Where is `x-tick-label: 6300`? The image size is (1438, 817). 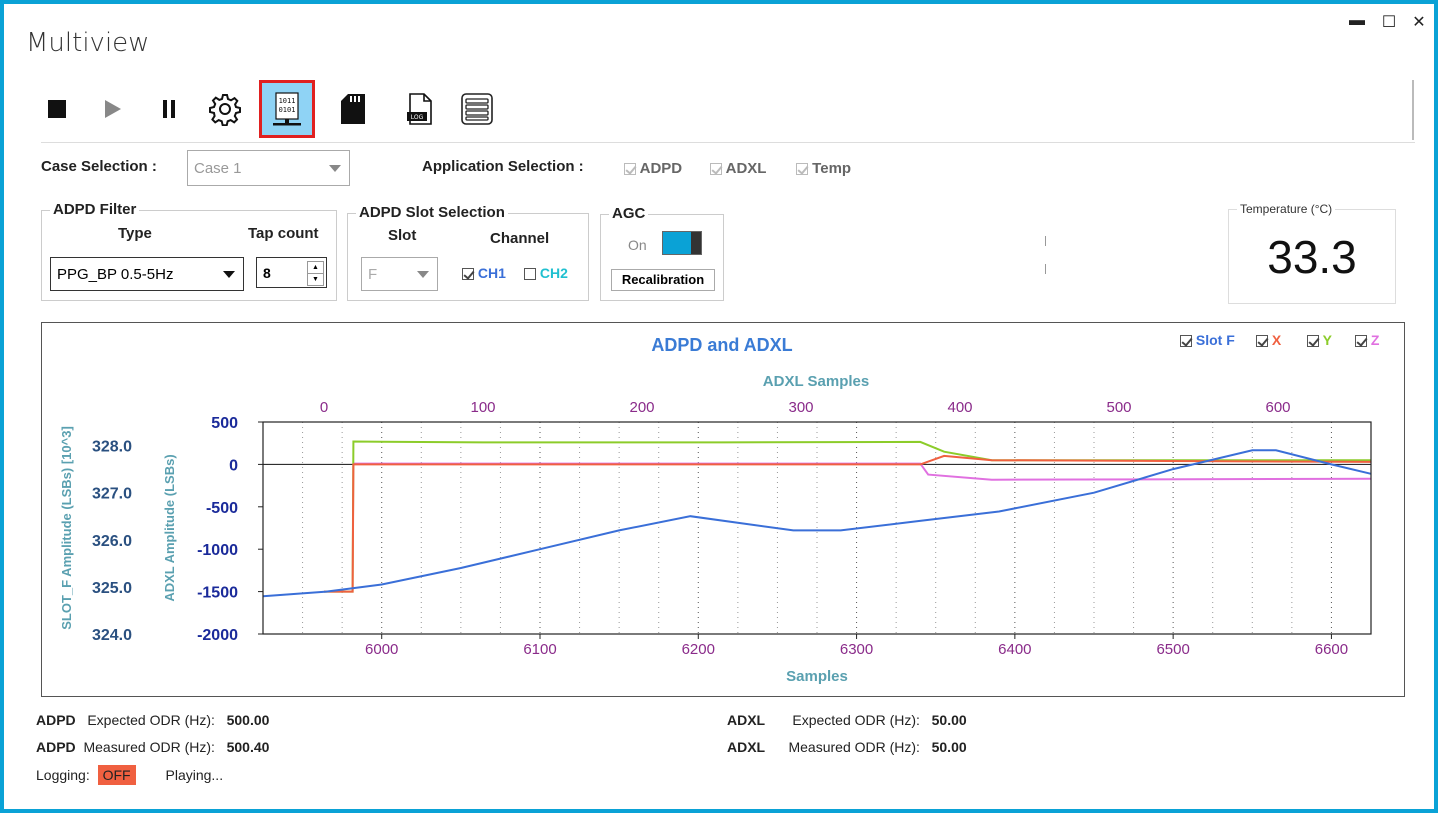 x-tick-label: 6300 is located at coordinates (856, 649).